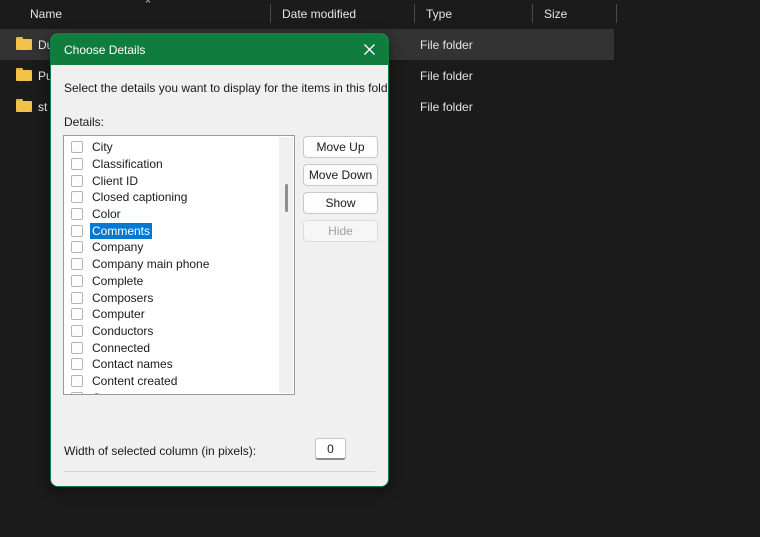 This screenshot has width=760, height=537. What do you see at coordinates (118, 280) in the screenshot?
I see `details-list-item-label: Complete` at bounding box center [118, 280].